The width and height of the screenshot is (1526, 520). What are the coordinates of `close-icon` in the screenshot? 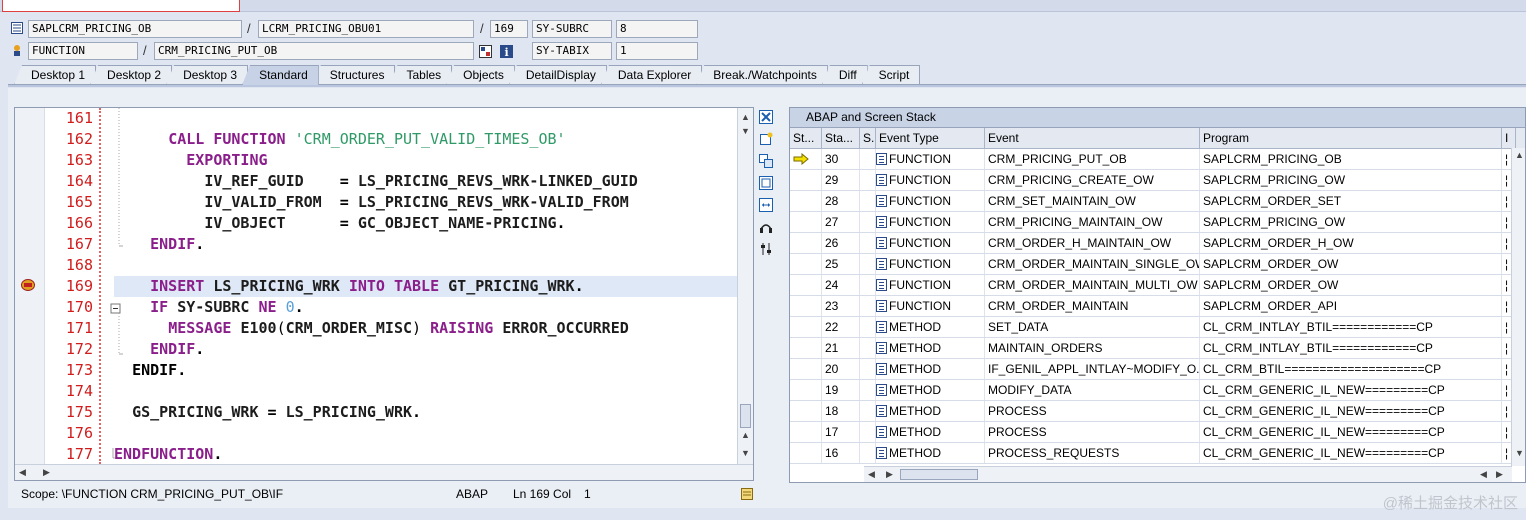 It's located at (766, 117).